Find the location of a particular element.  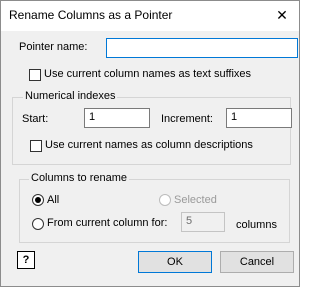

columns-count-input: 5 is located at coordinates (203, 222).